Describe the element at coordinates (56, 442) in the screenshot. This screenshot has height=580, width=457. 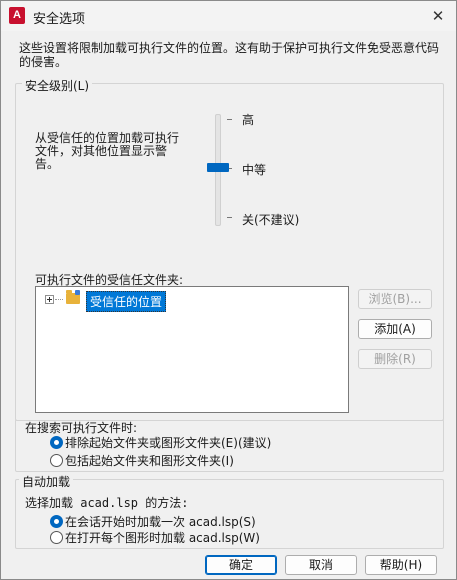
I see `exclude-folders-radio` at that location.